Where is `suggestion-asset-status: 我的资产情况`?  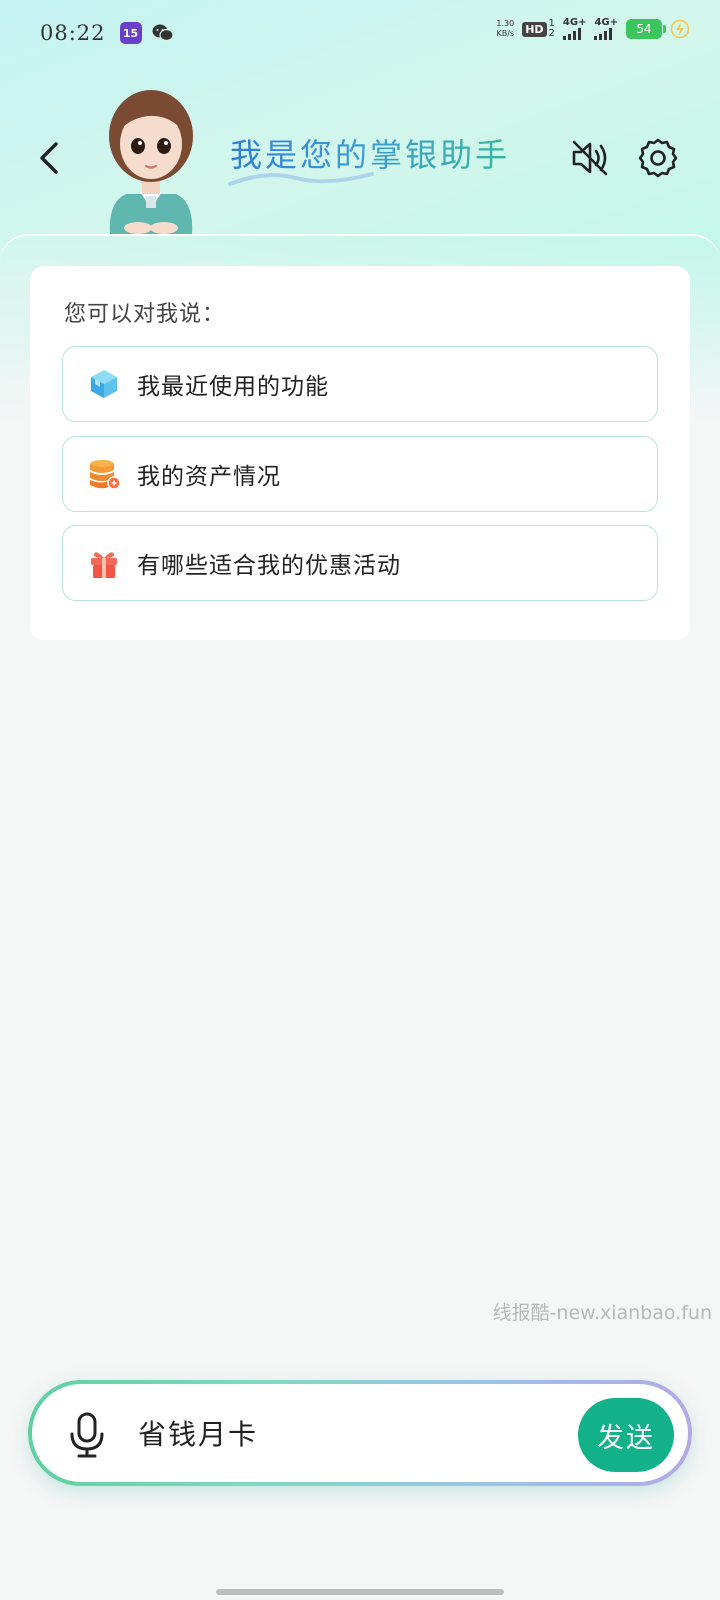
suggestion-asset-status: 我的资产情况 is located at coordinates (360, 474).